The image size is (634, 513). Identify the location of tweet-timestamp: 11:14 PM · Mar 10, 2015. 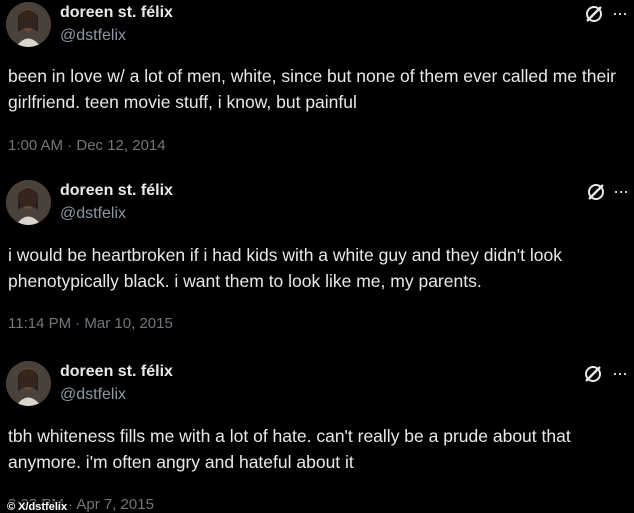
(90, 323).